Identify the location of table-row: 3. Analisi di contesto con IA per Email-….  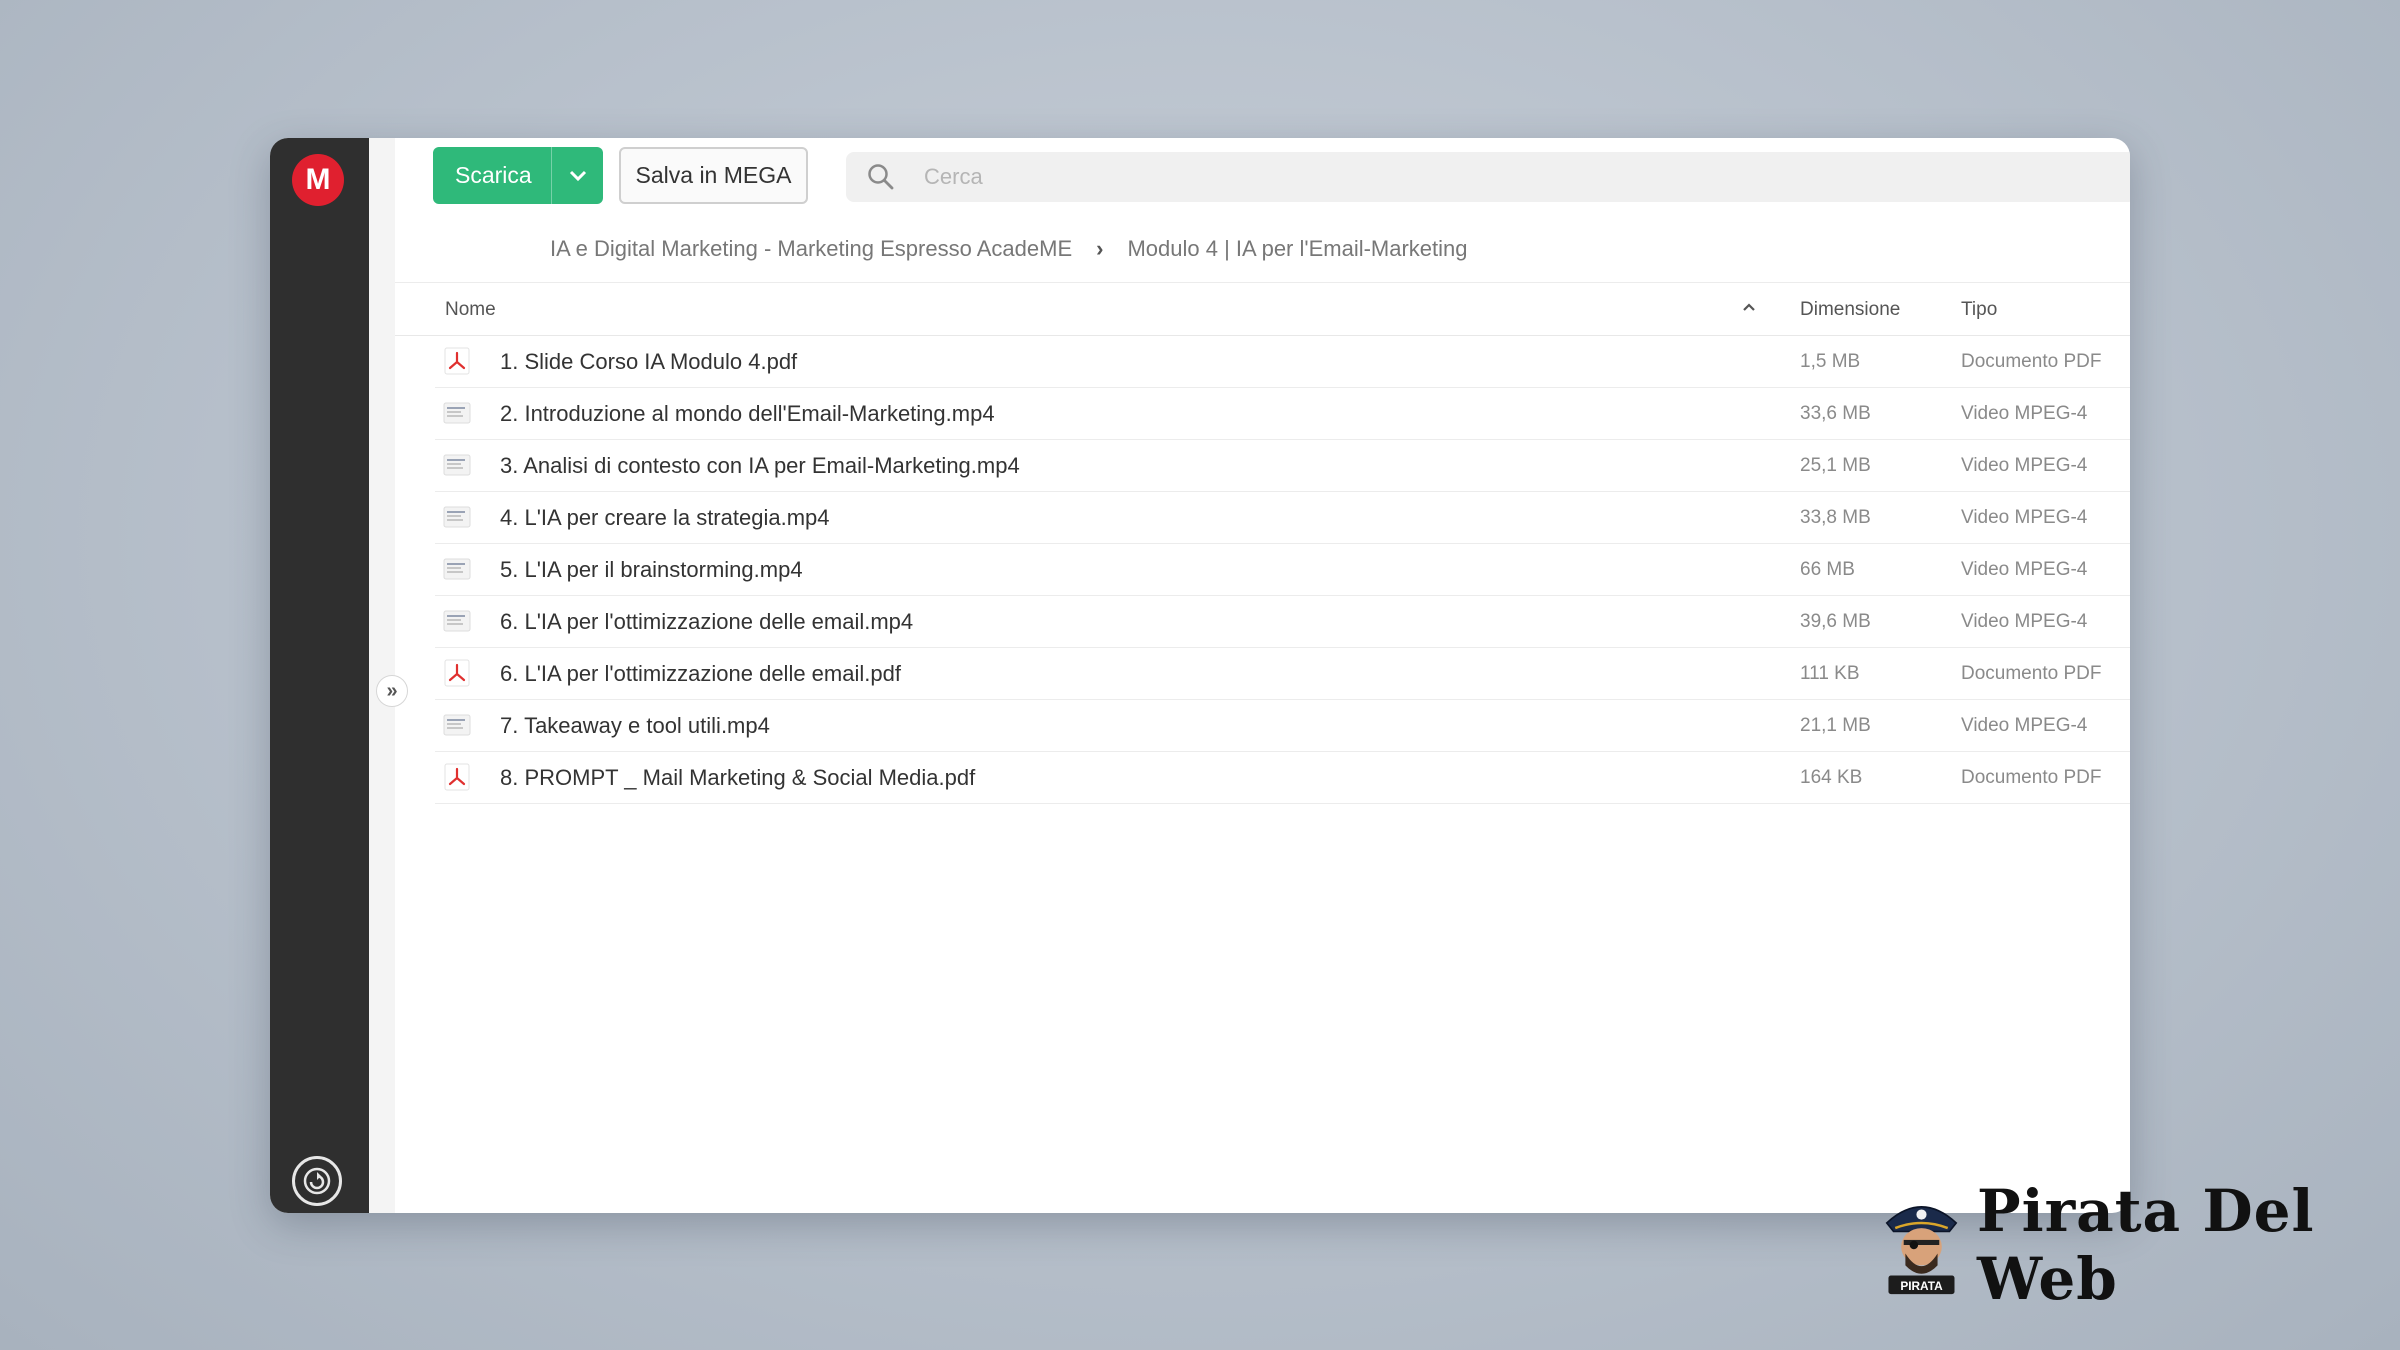
(1282, 466).